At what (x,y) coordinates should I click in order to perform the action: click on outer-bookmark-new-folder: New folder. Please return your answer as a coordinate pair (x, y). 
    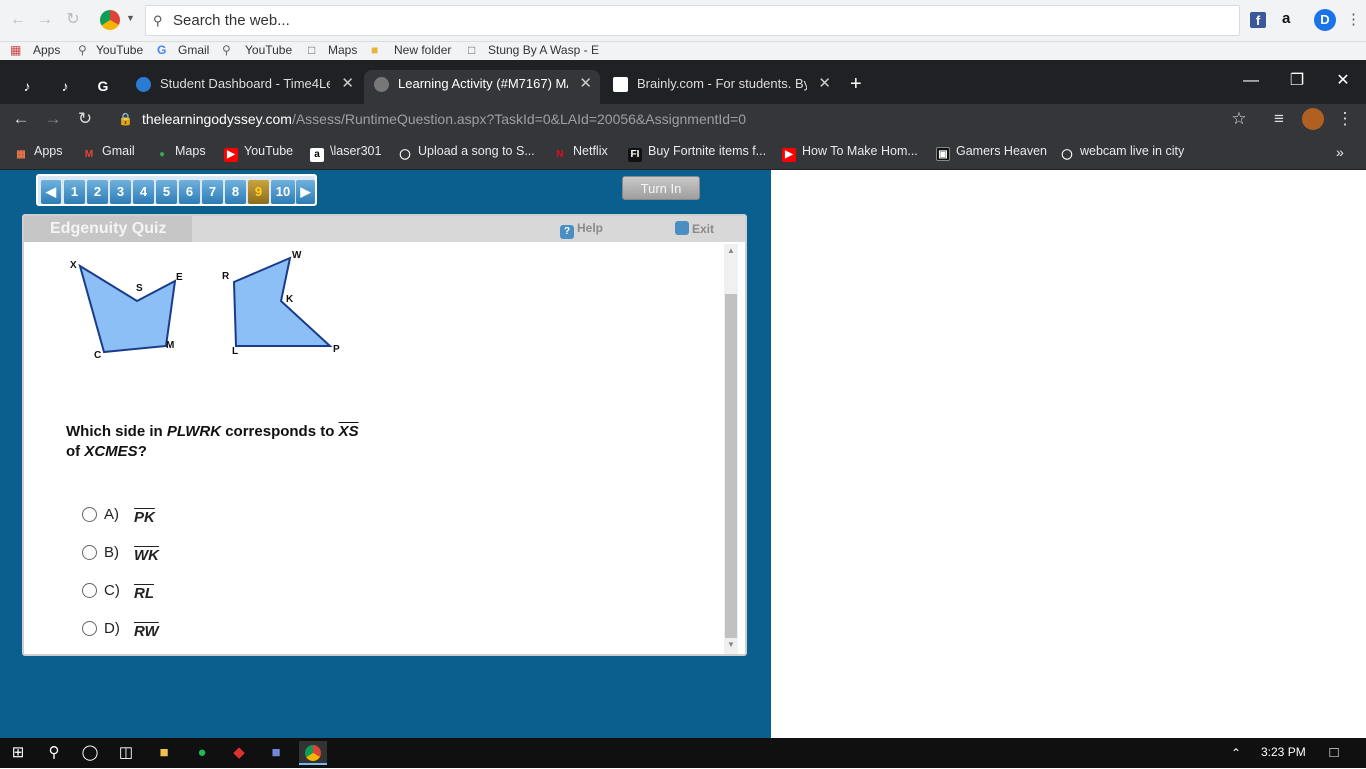
    Looking at the image, I should click on (422, 50).